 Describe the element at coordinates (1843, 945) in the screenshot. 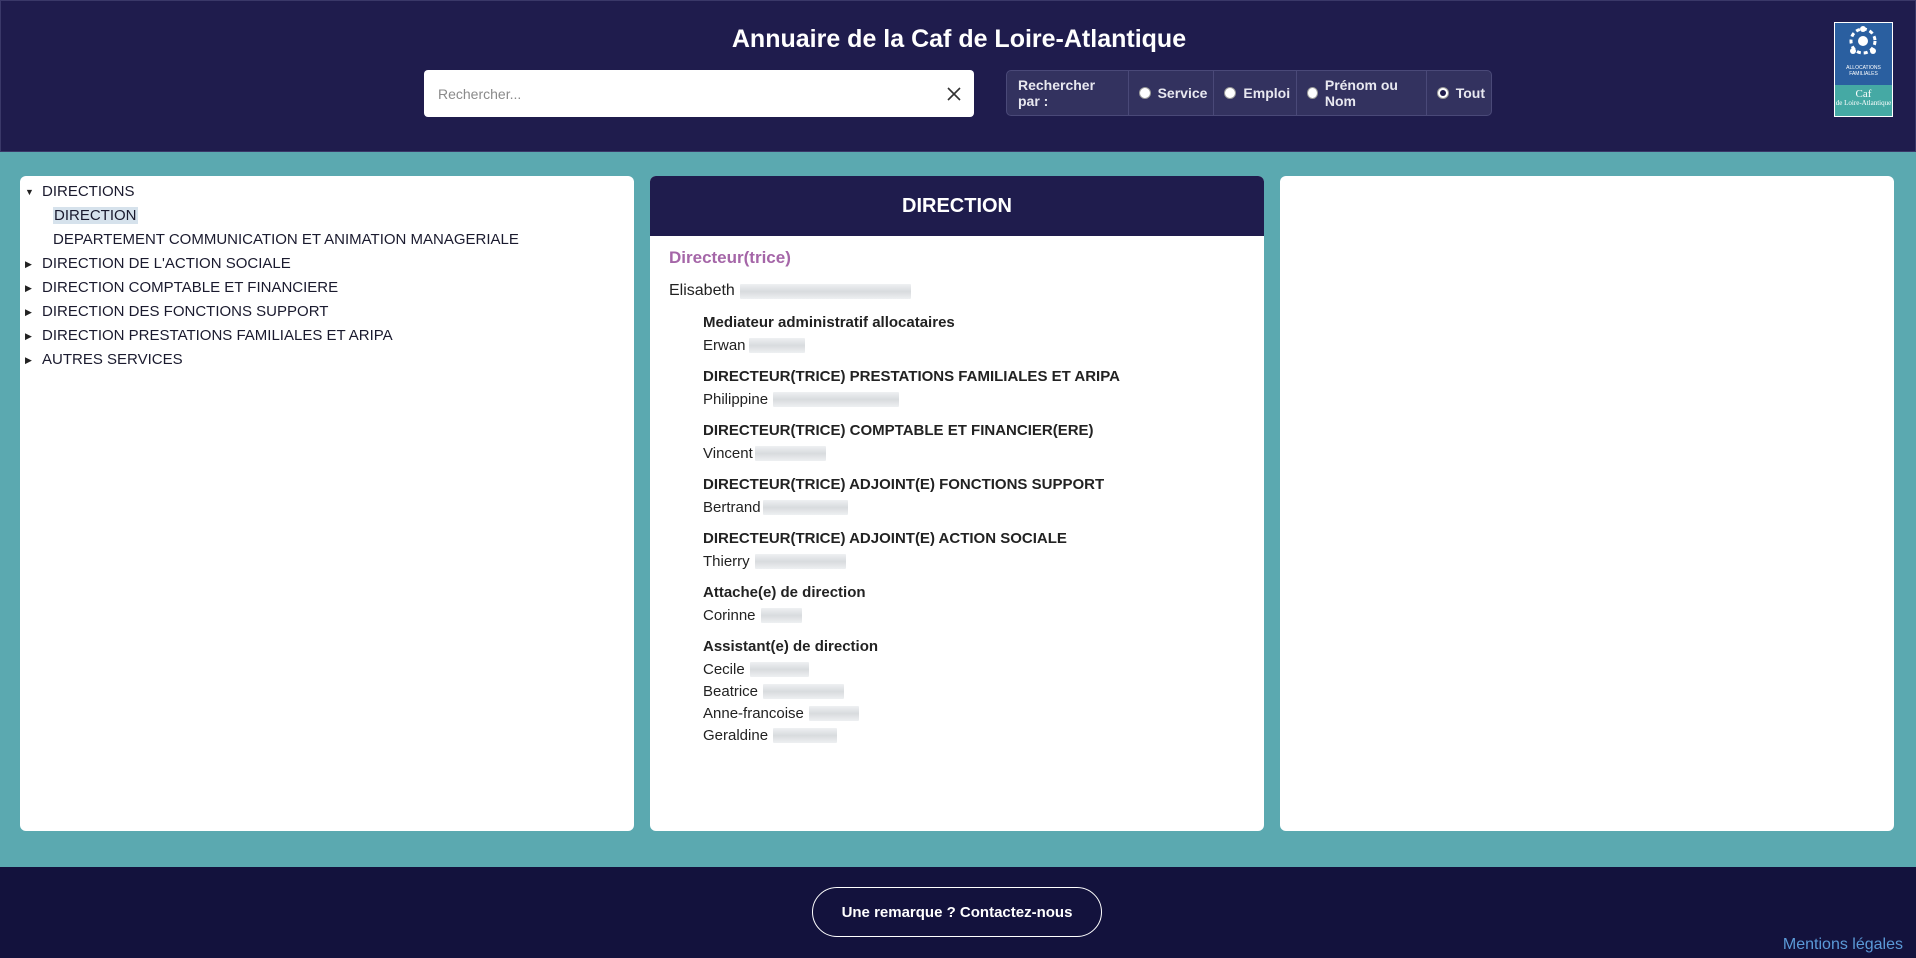

I see `legal-link: Mentions légales` at that location.